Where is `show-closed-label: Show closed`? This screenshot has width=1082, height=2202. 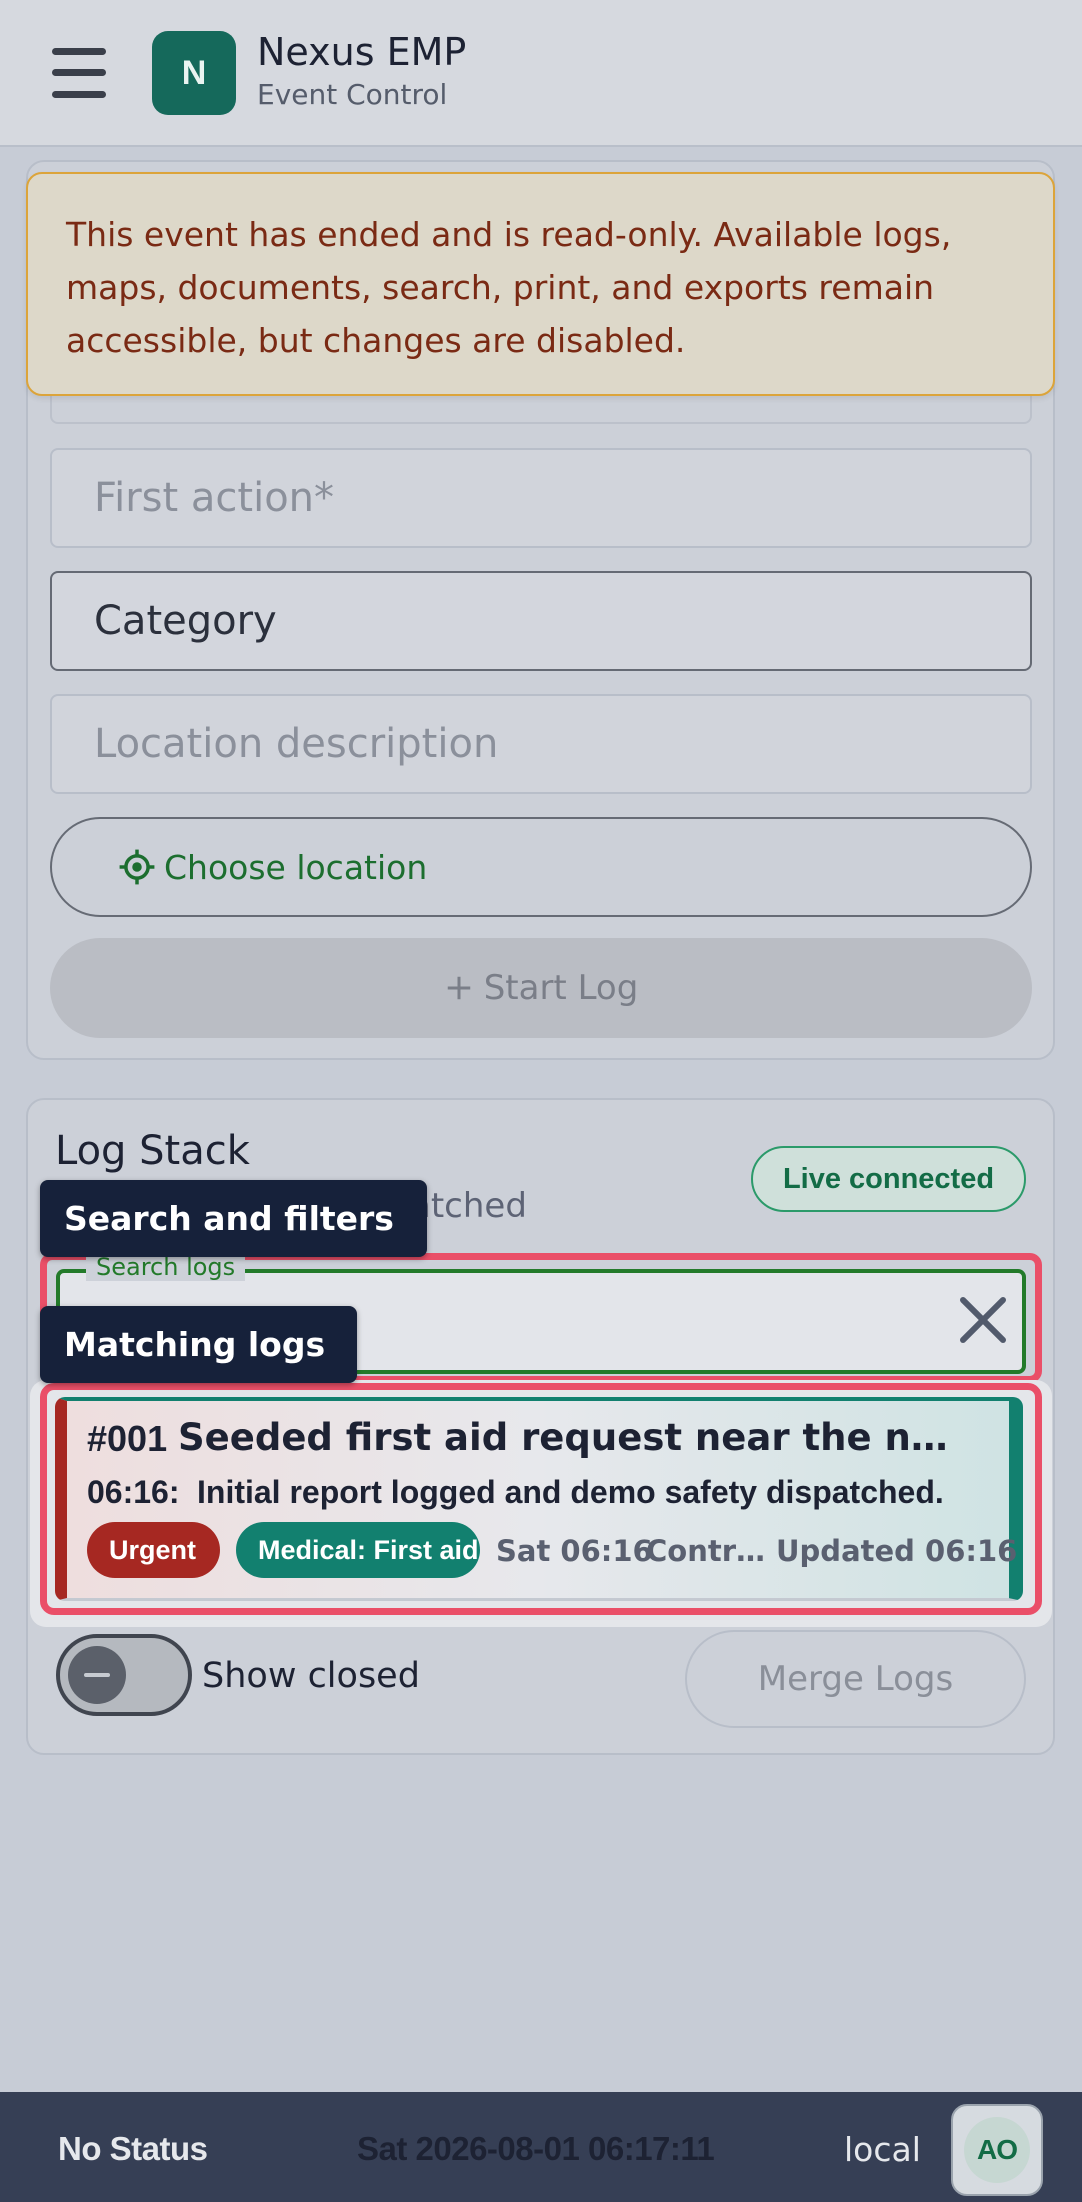 show-closed-label: Show closed is located at coordinates (311, 1676).